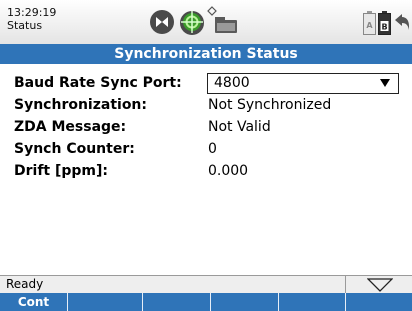 This screenshot has height=311, width=412. I want to click on baud-rate-value: 4800, so click(232, 83).